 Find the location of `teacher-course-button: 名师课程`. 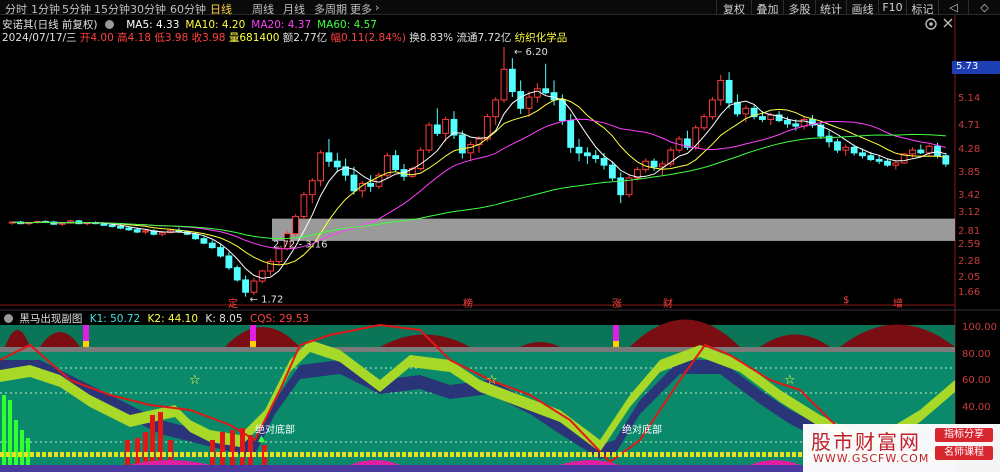

teacher-course-button: 名师课程 is located at coordinates (964, 453).